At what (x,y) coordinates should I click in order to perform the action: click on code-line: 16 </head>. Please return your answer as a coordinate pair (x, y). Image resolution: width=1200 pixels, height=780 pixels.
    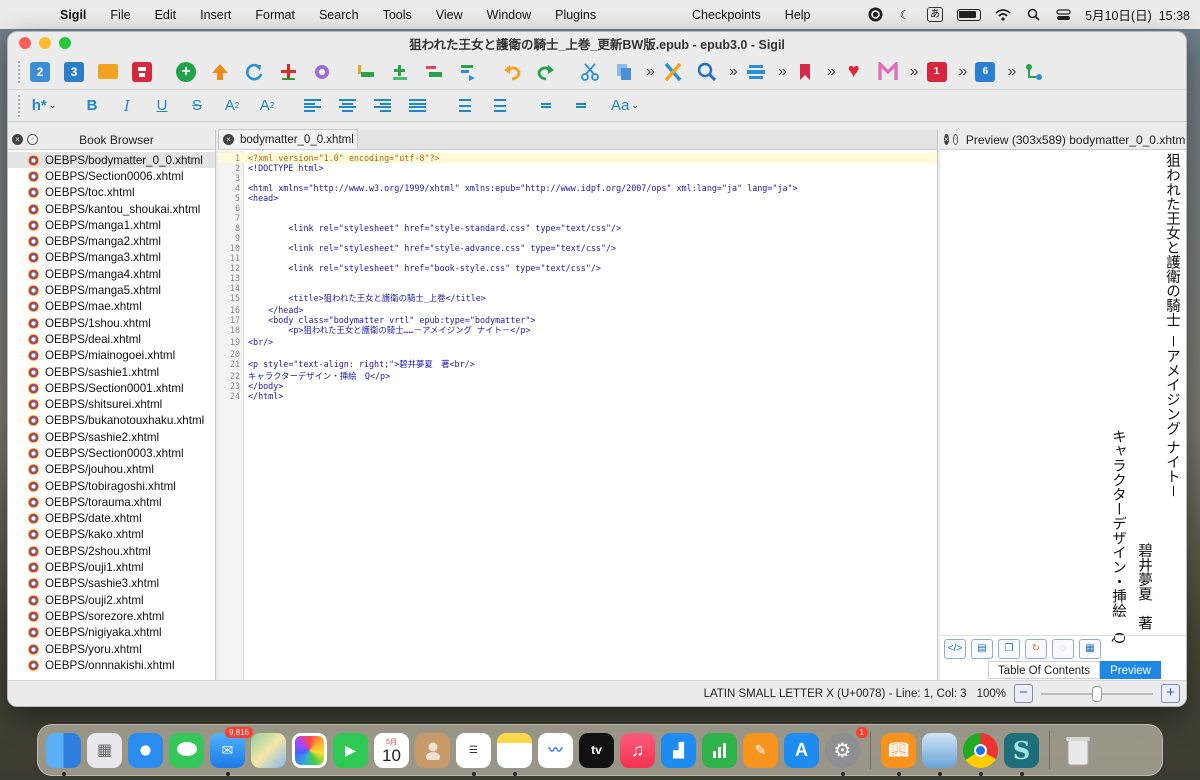
    Looking at the image, I should click on (577, 310).